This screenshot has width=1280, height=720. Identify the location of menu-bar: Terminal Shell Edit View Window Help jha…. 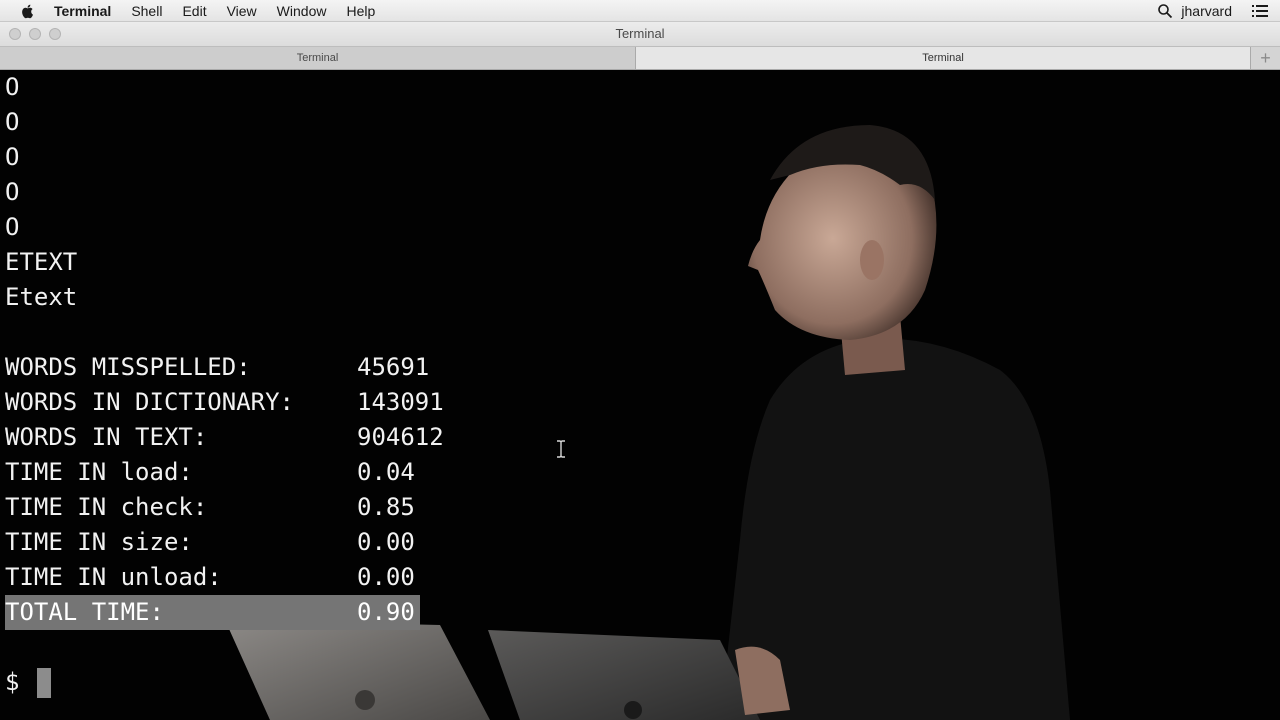
(640, 11).